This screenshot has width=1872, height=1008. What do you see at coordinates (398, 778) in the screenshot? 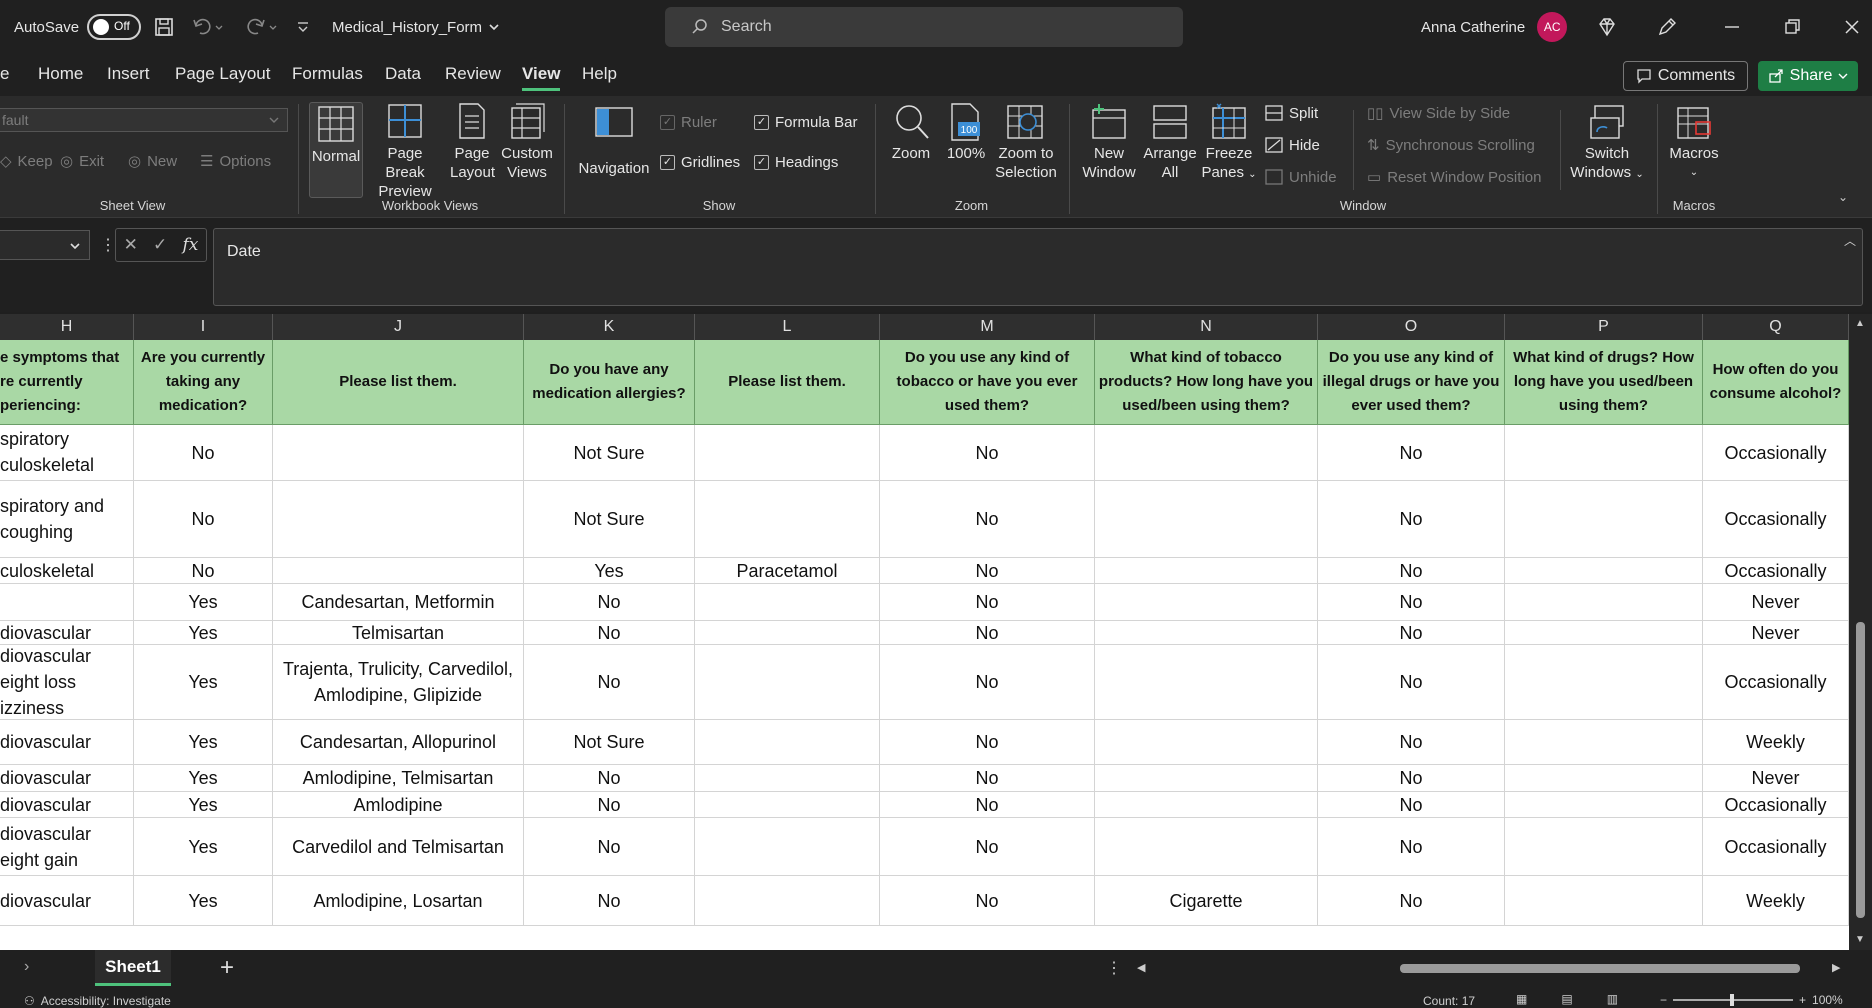
I see `table-cell: Amlodipine, Telmisartan` at bounding box center [398, 778].